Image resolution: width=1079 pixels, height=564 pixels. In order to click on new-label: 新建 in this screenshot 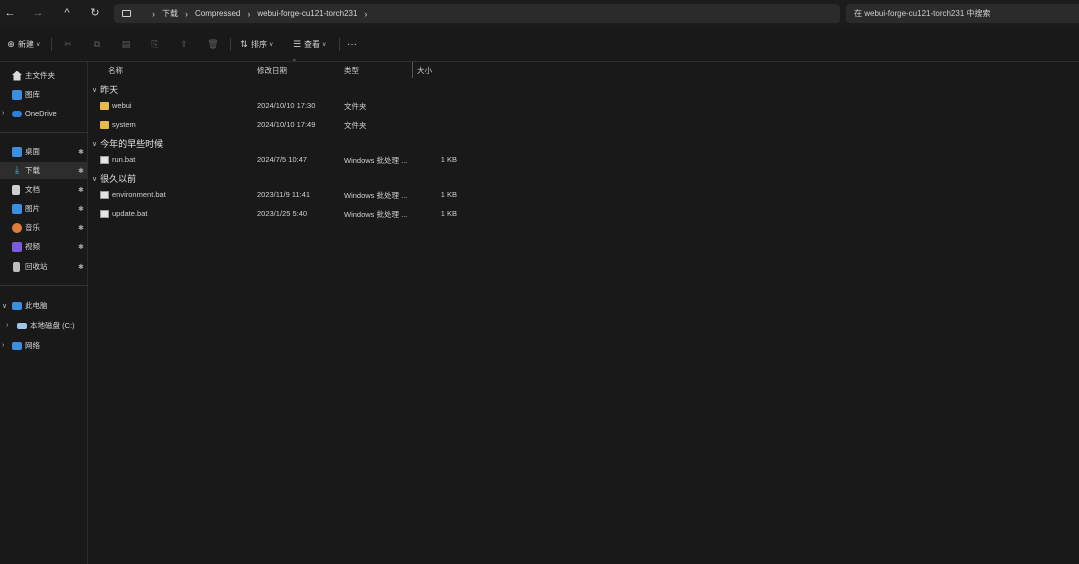, I will do `click(26, 44)`.